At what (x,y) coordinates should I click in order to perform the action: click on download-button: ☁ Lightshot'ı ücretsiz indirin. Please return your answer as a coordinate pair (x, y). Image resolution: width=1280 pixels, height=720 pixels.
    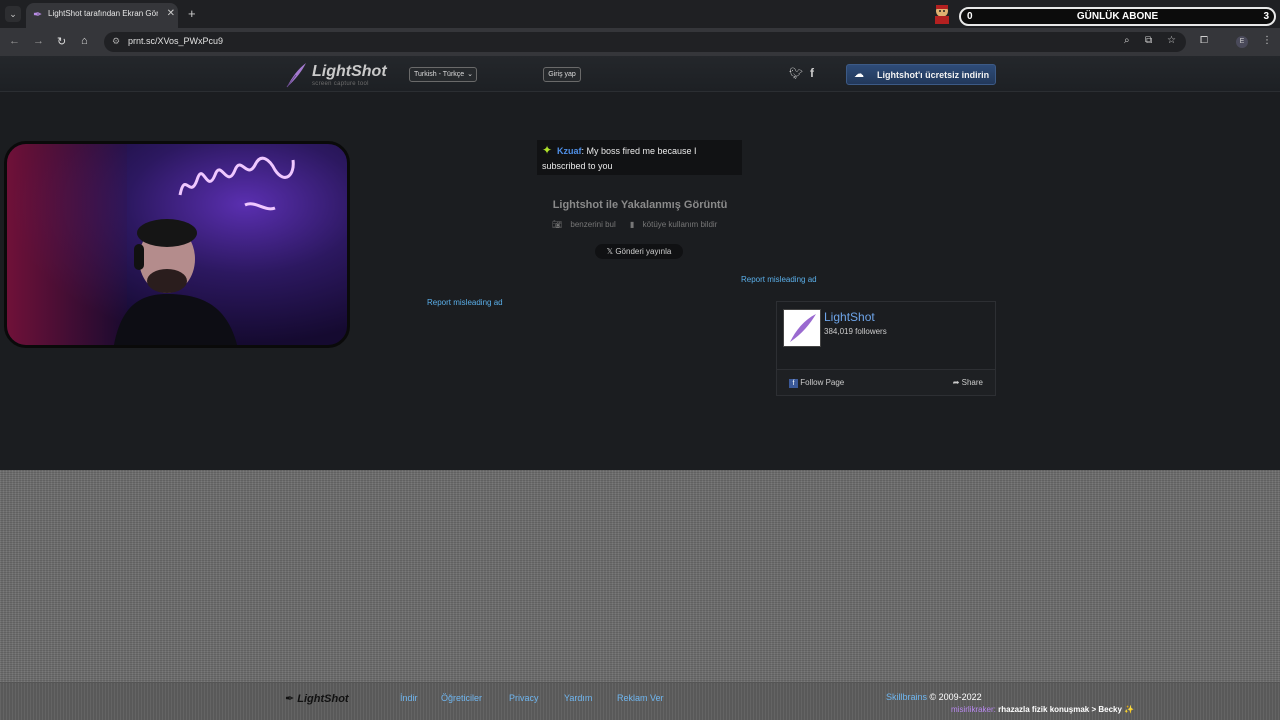
    Looking at the image, I should click on (921, 74).